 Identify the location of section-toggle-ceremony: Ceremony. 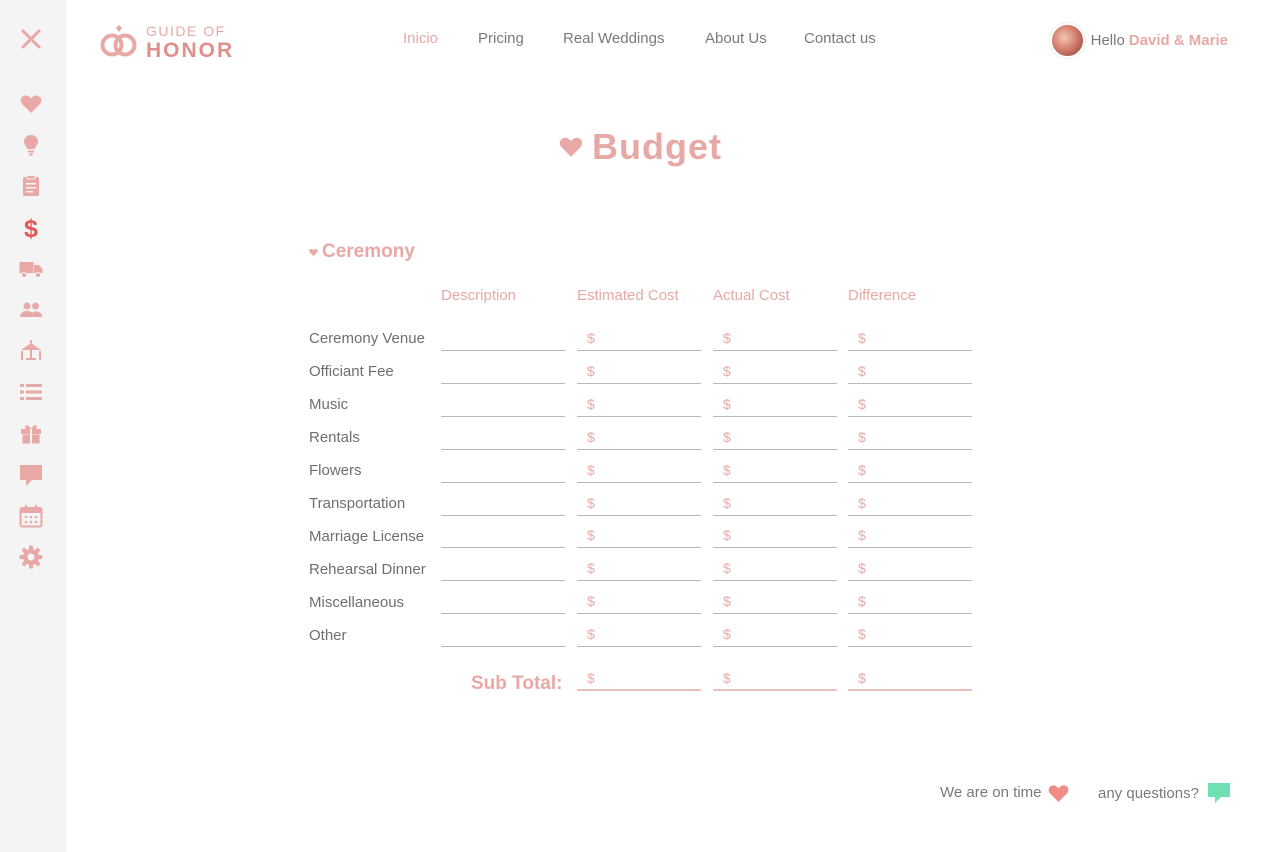
(362, 252).